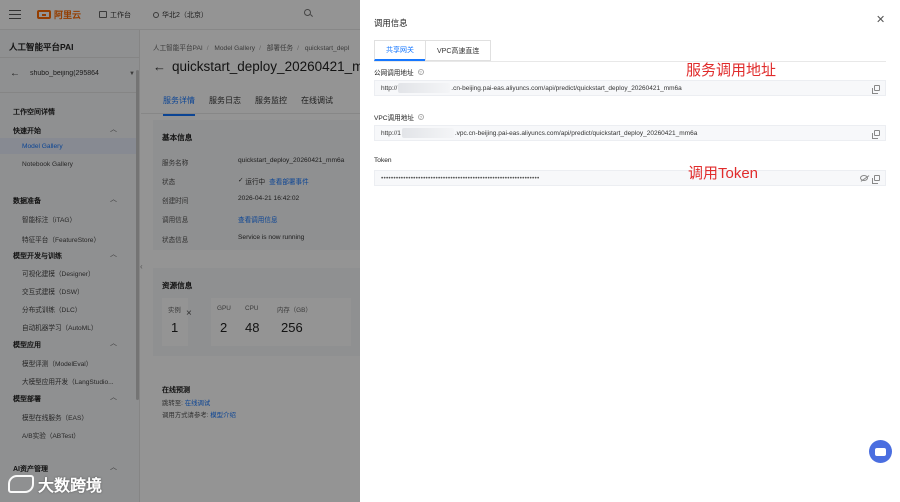 The height and width of the screenshot is (502, 900). What do you see at coordinates (880, 19) in the screenshot?
I see `close-icon: ✕` at bounding box center [880, 19].